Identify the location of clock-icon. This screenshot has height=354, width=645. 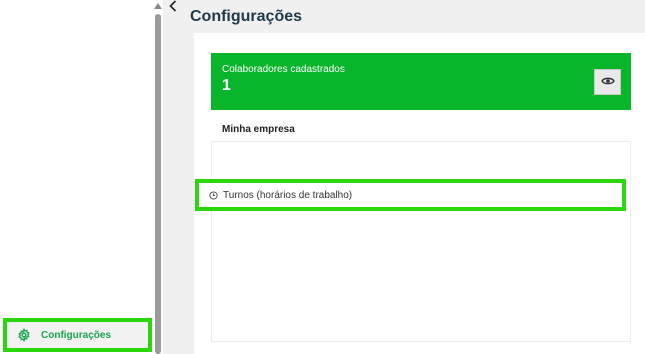
(213, 195).